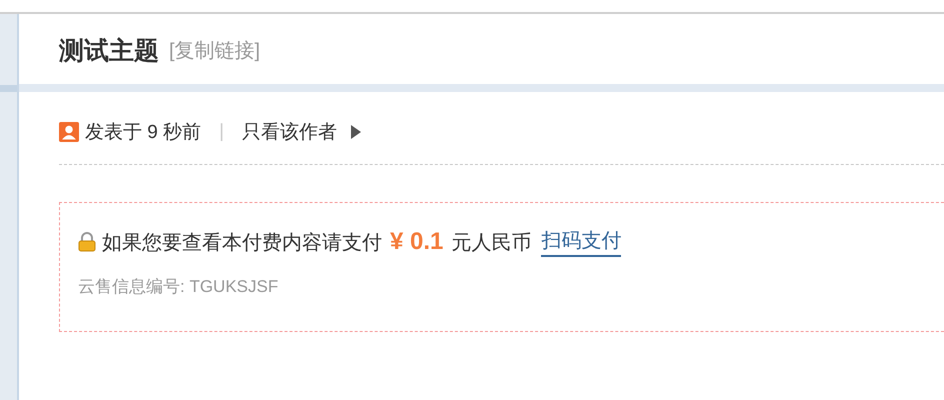 This screenshot has width=944, height=400. Describe the element at coordinates (143, 133) in the screenshot. I see `post-time: 发表于 9 秒前` at that location.